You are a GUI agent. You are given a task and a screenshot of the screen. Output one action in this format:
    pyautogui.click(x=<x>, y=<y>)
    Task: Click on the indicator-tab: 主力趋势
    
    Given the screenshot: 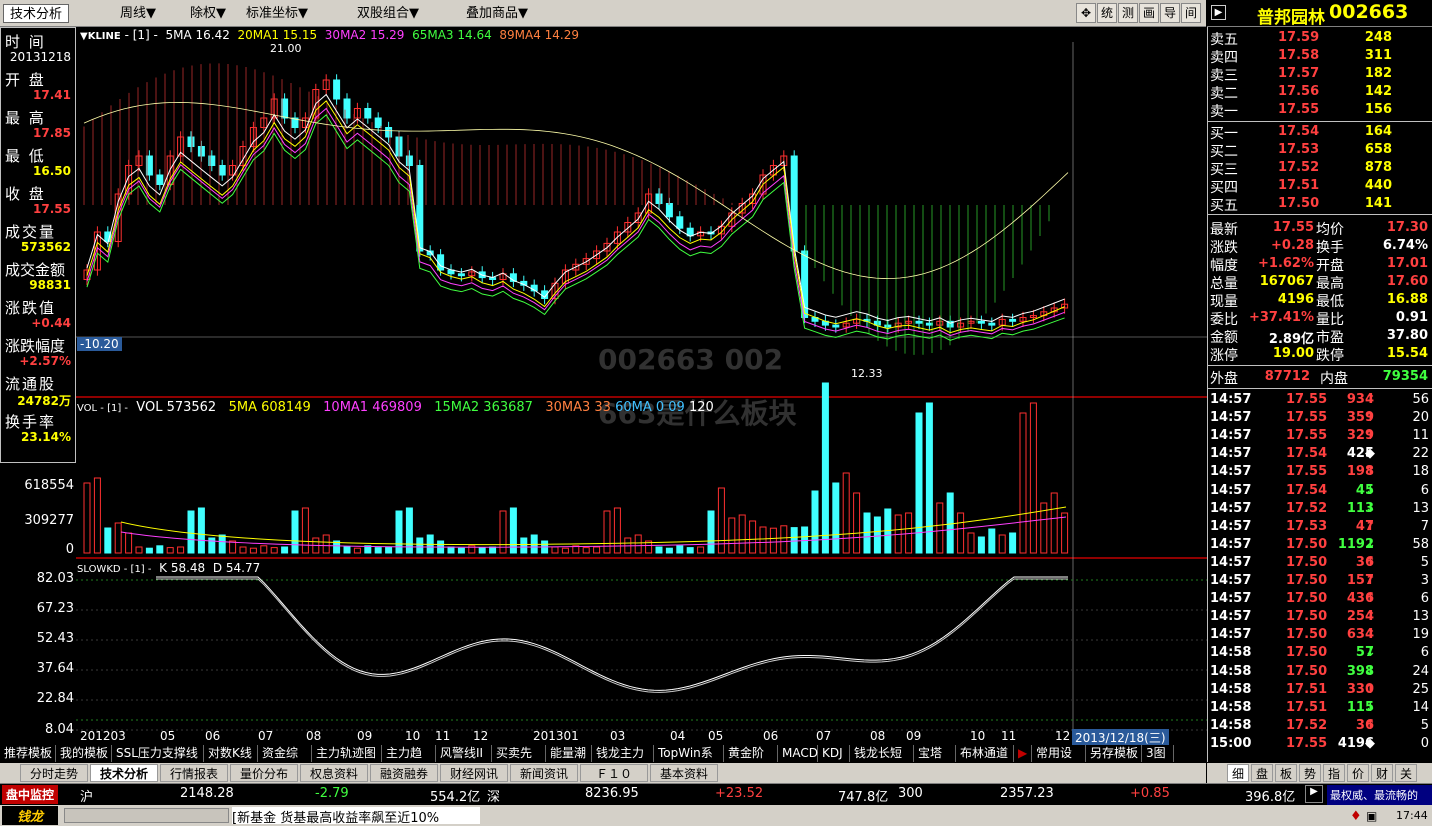 What is the action you would take?
    pyautogui.click(x=410, y=761)
    